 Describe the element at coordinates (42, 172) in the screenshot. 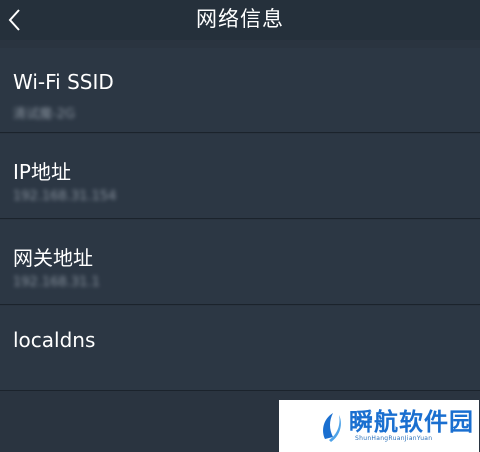

I see `row-label: IP地址` at that location.